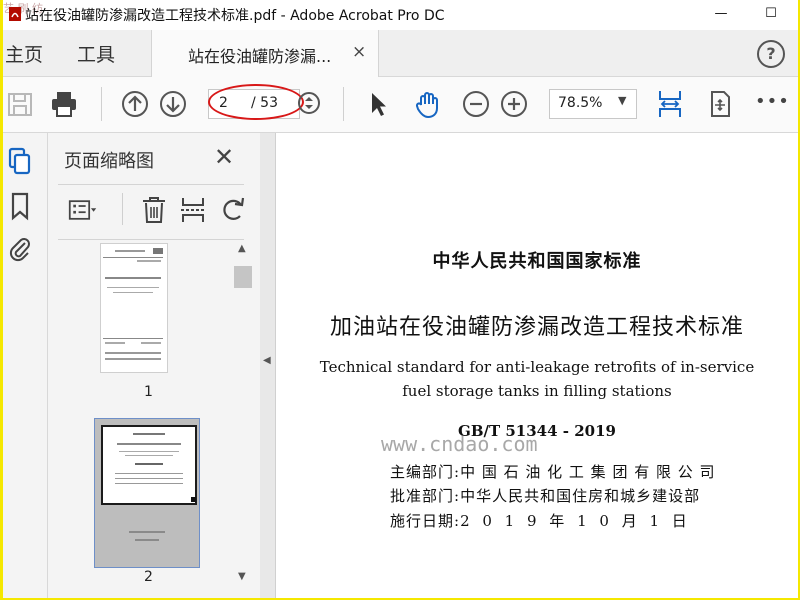  Describe the element at coordinates (267, 360) in the screenshot. I see `chevron-left-icon: ◀` at that location.